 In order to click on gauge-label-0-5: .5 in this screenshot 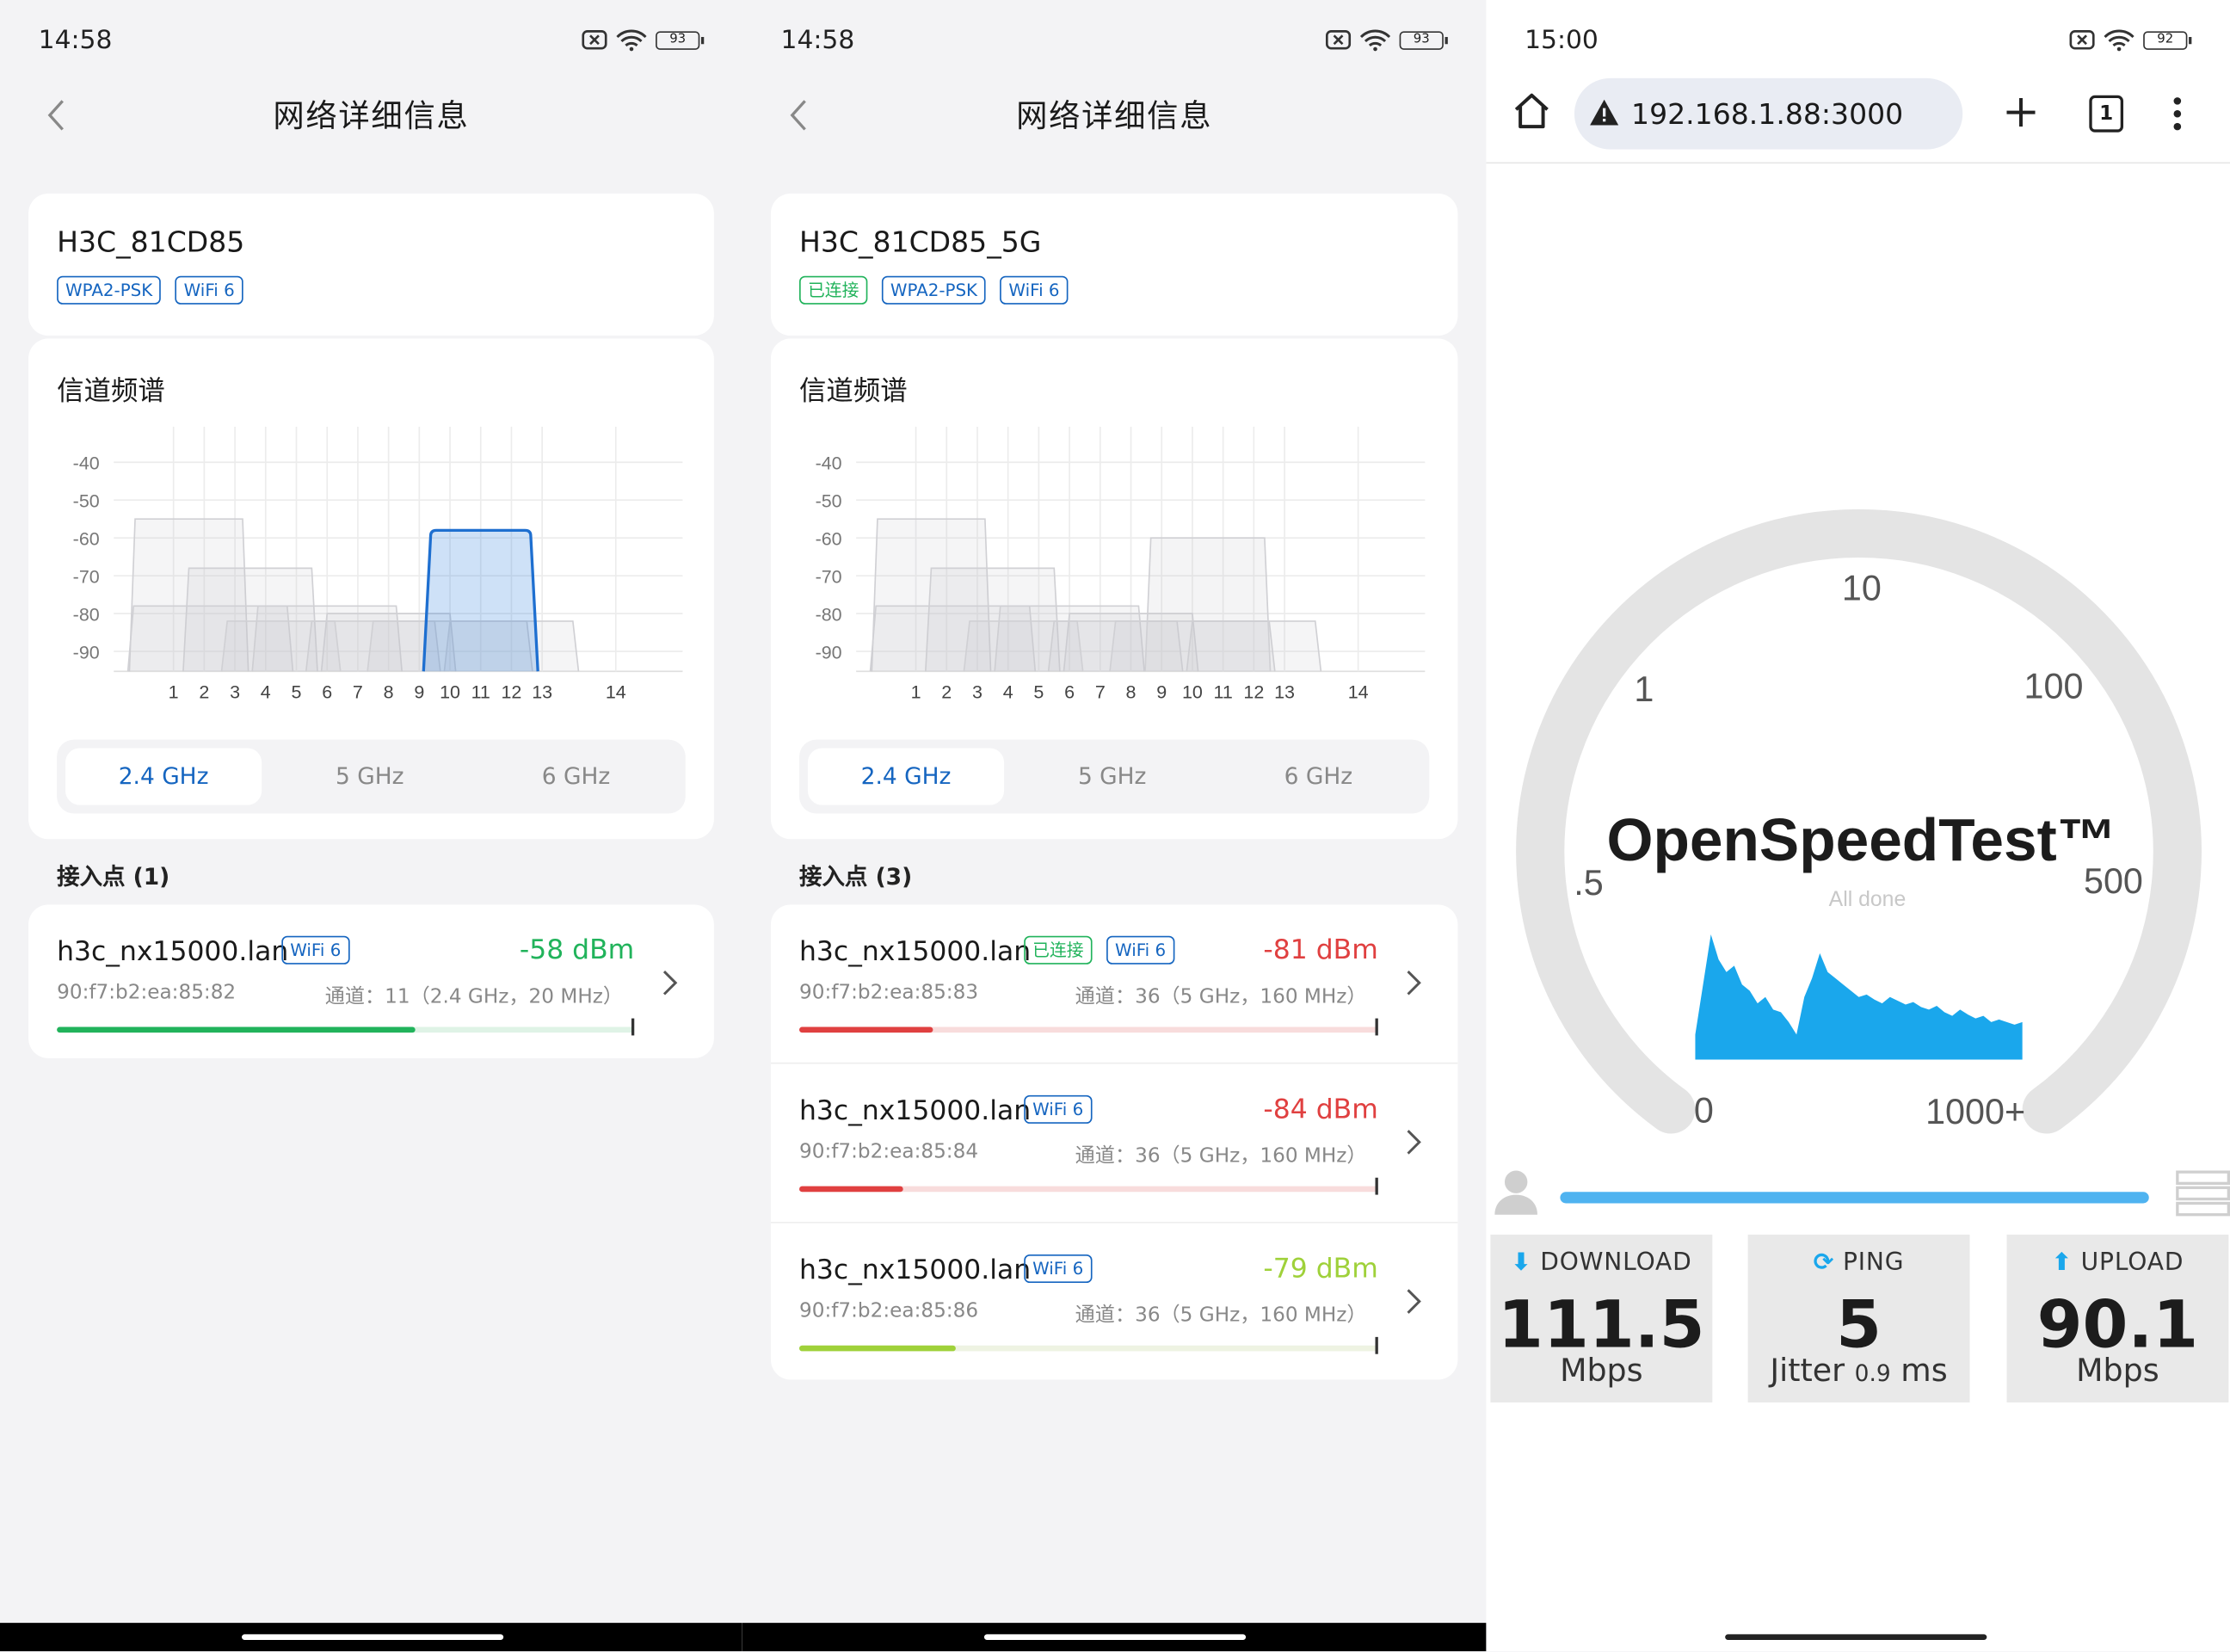, I will do `click(1588, 883)`.